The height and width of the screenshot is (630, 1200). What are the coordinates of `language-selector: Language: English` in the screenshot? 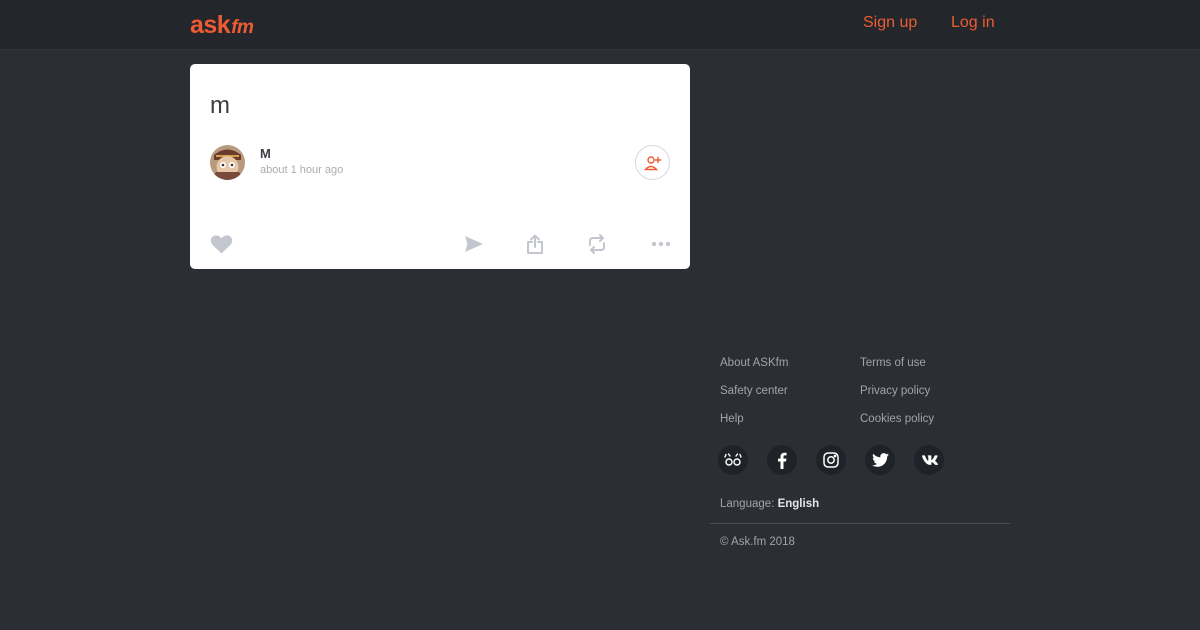 It's located at (769, 504).